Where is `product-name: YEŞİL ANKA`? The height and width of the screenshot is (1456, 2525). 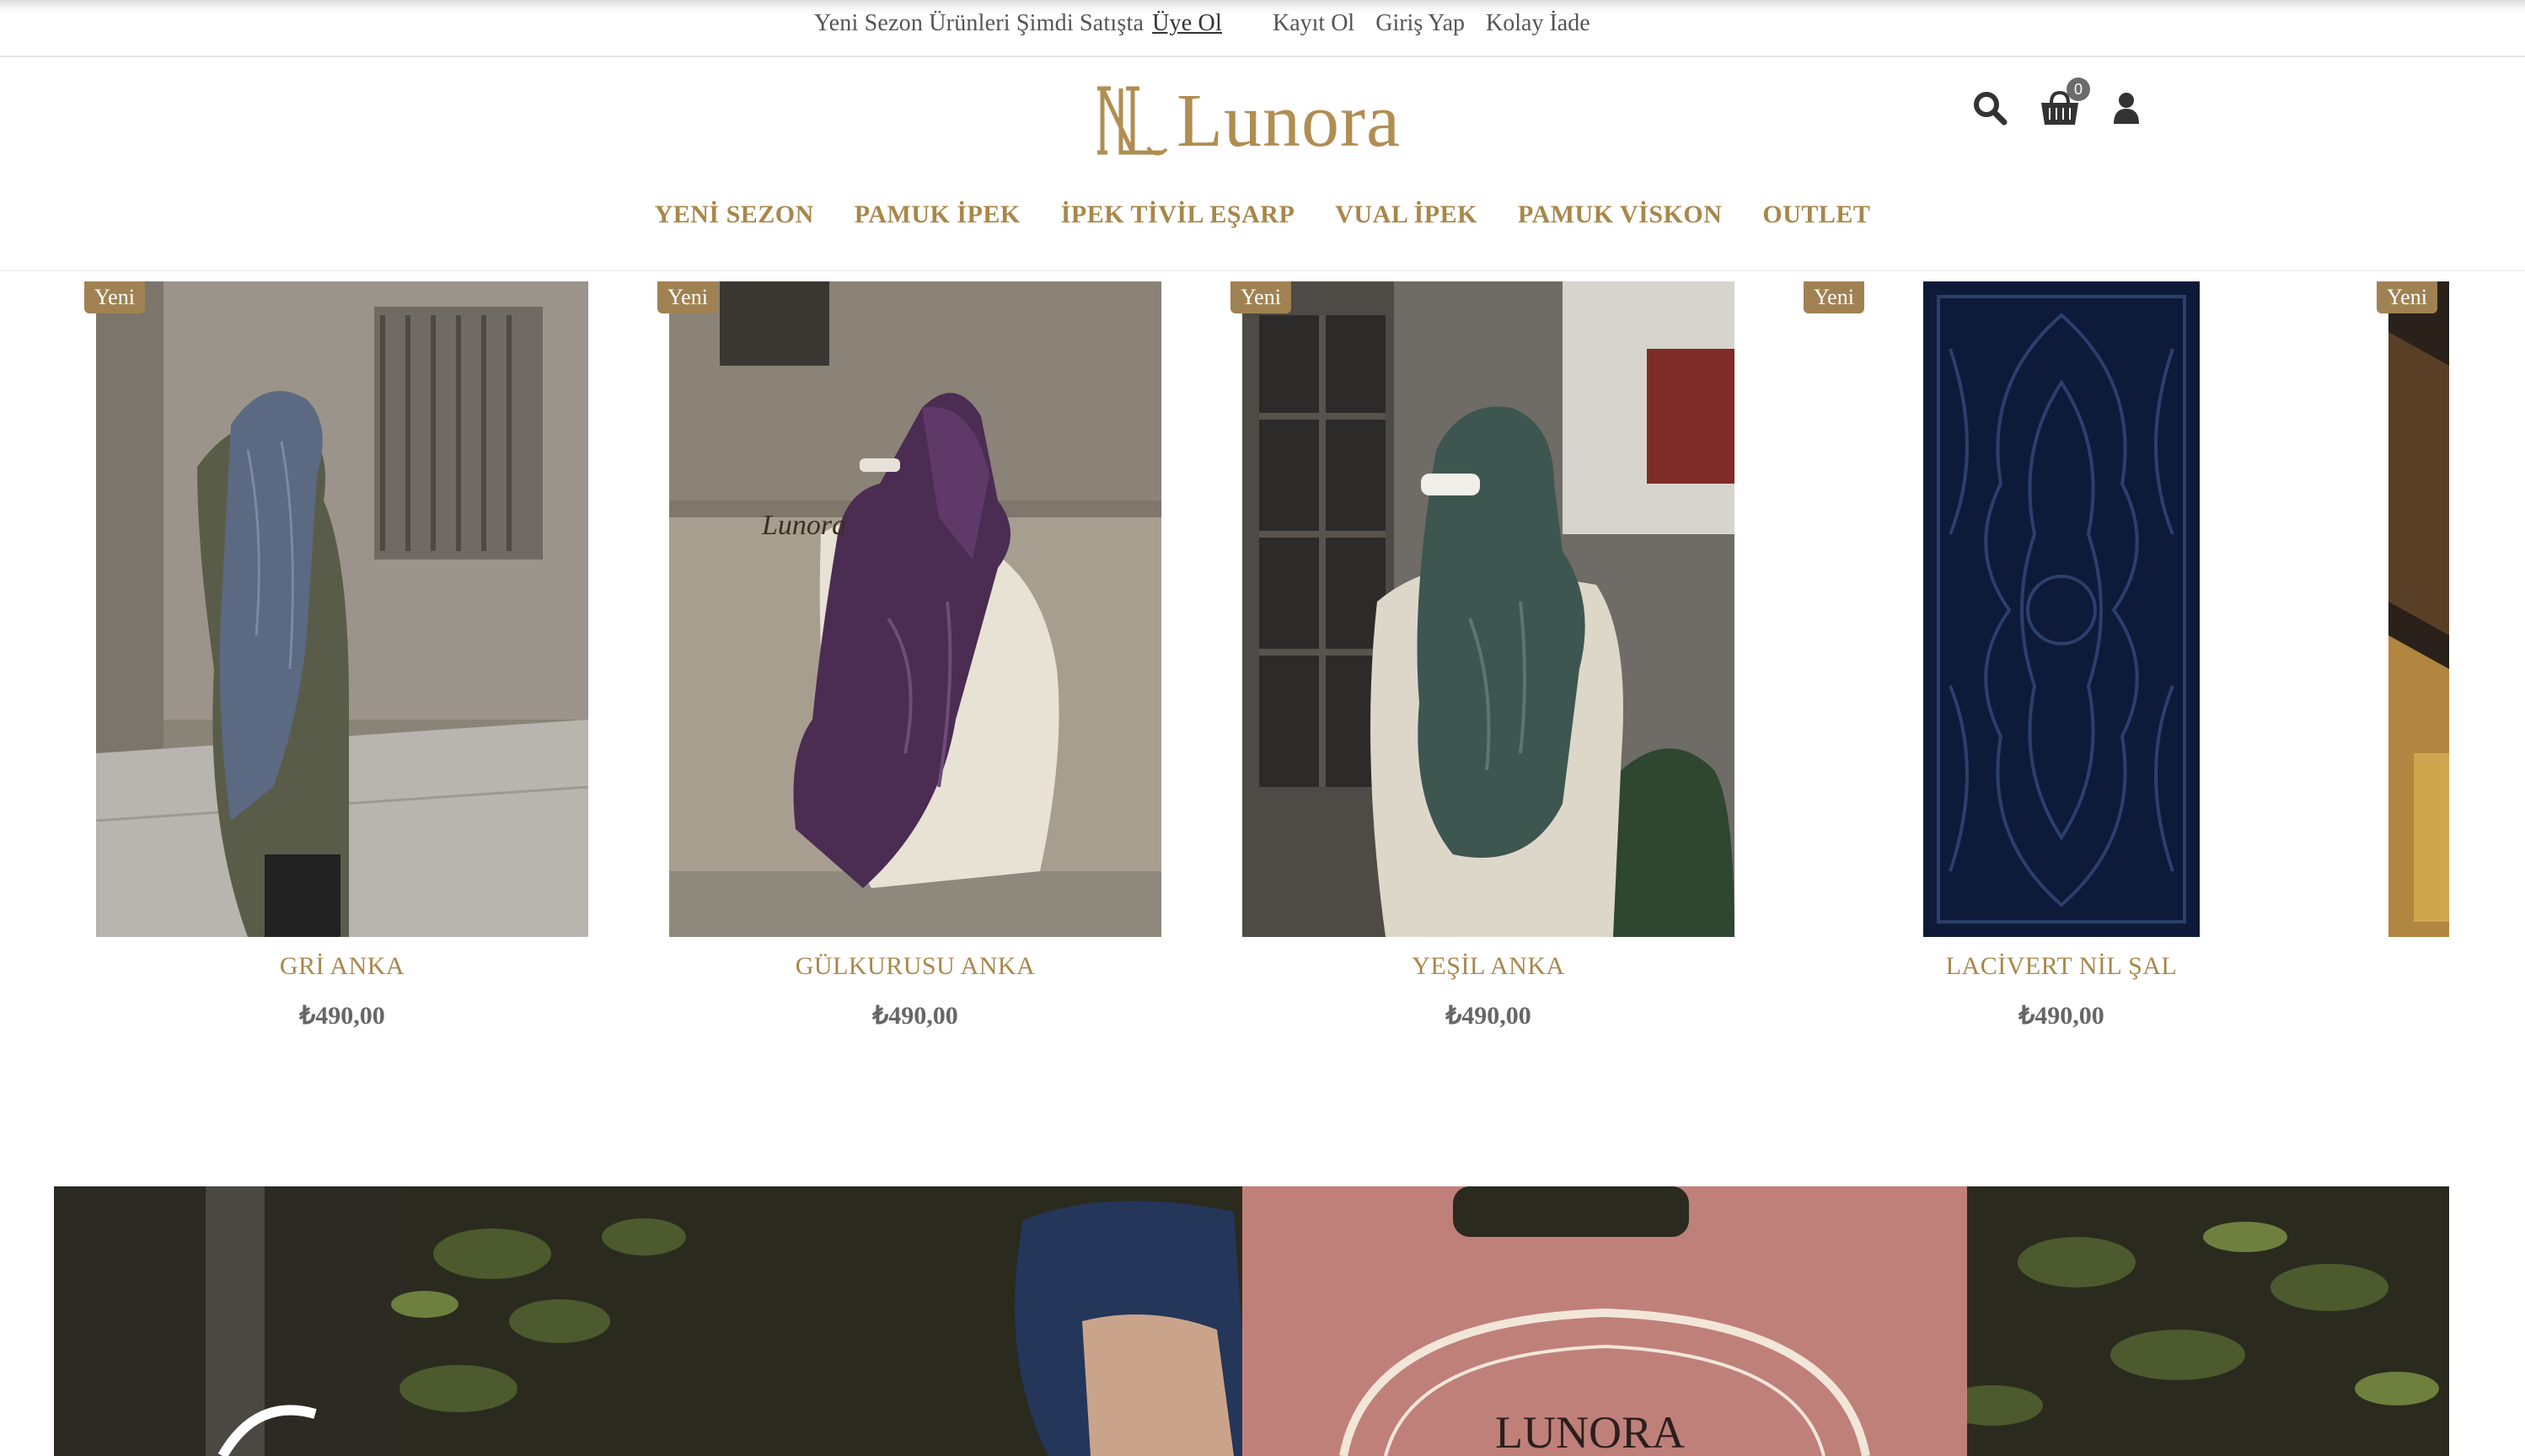 product-name: YEŞİL ANKA is located at coordinates (1488, 966).